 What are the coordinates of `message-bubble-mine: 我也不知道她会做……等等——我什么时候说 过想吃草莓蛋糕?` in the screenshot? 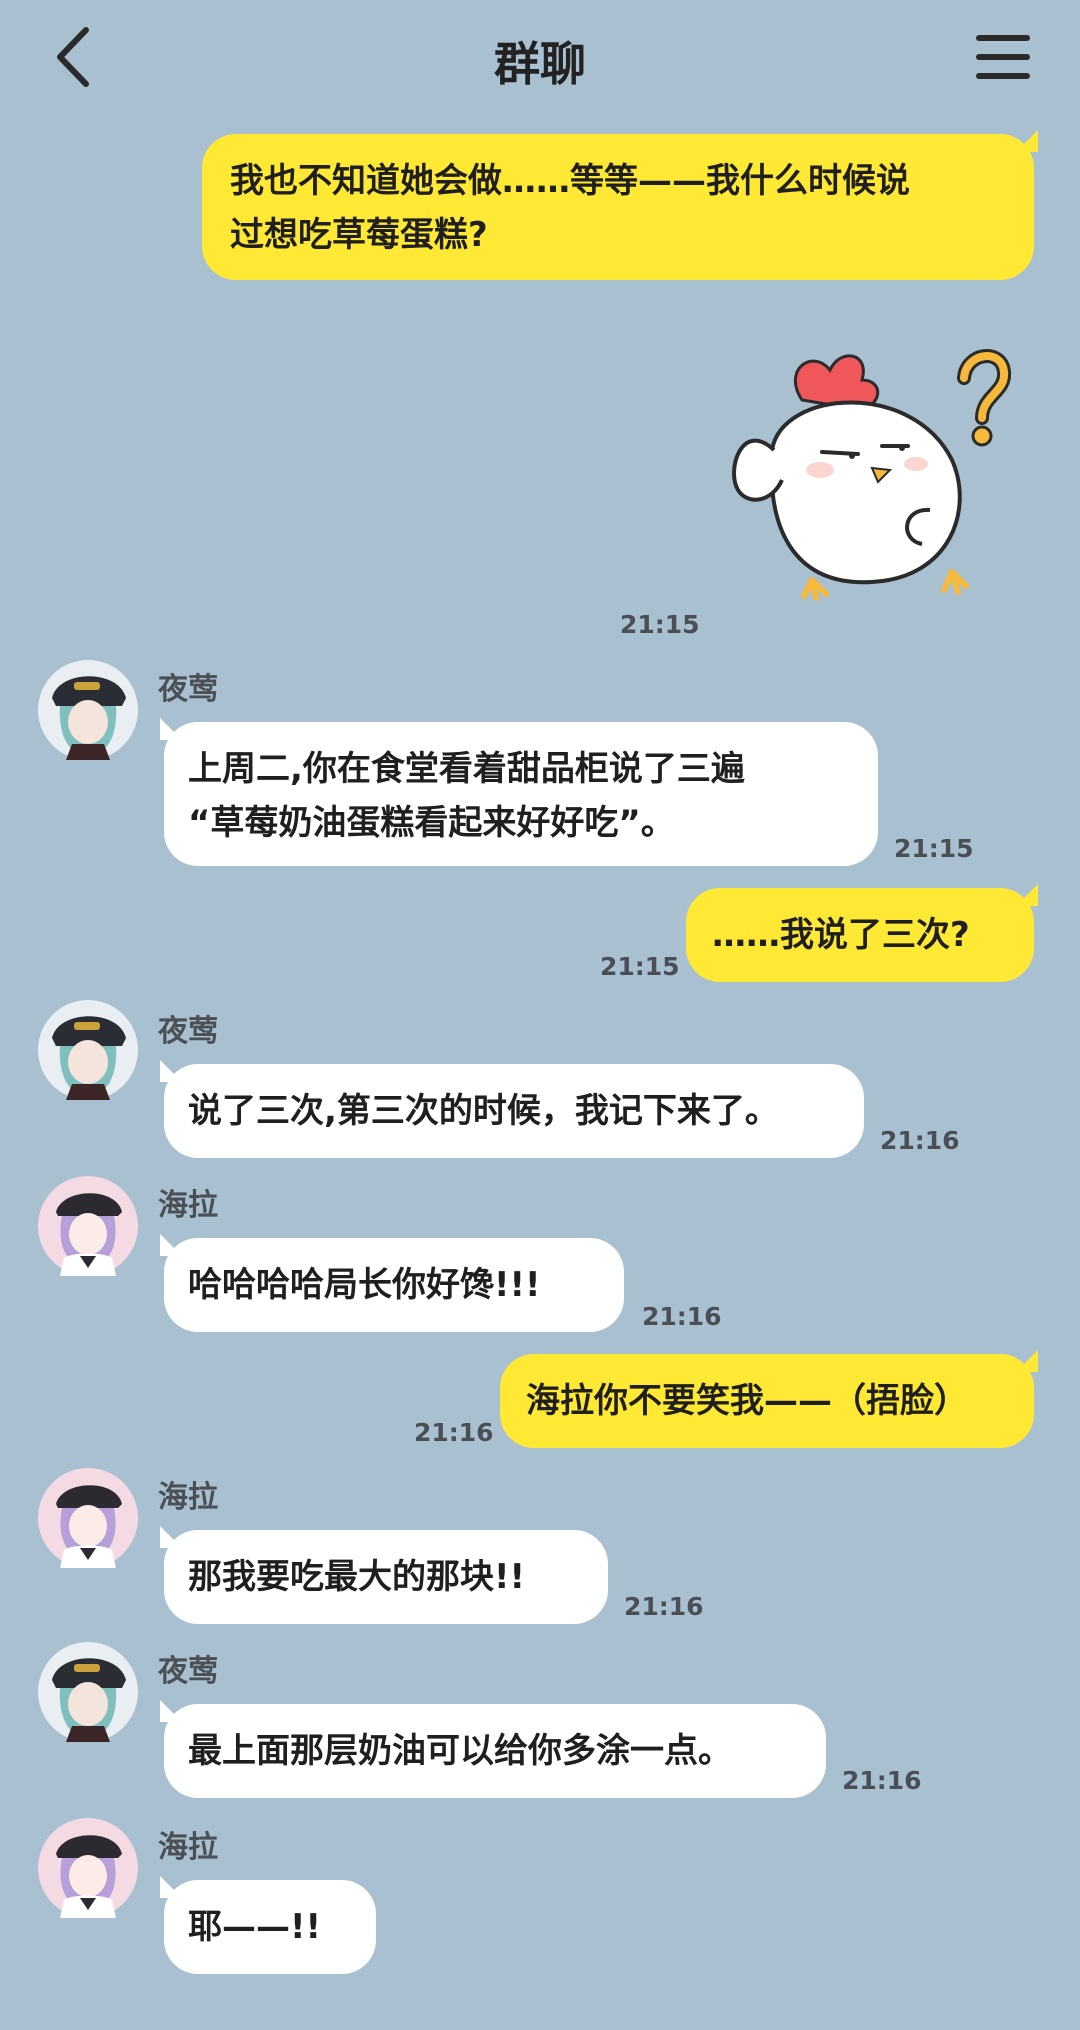 It's located at (620, 205).